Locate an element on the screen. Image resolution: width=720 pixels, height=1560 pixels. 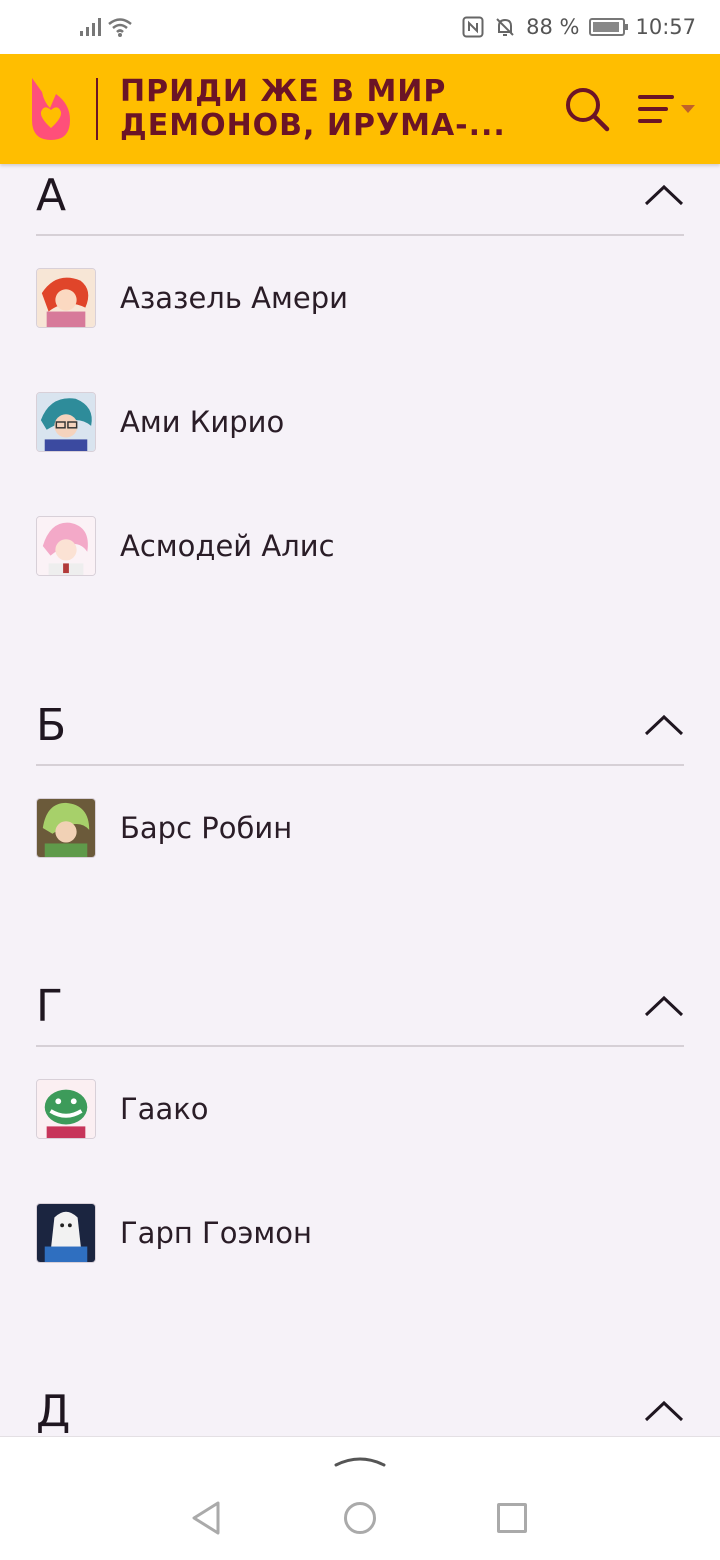
list-item: Ами Кирио is located at coordinates (360, 422).